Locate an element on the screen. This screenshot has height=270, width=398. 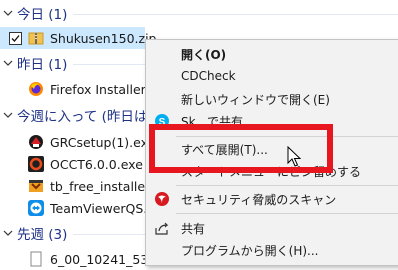
file-name: OCCT6.0.0.exe is located at coordinates (96, 164).